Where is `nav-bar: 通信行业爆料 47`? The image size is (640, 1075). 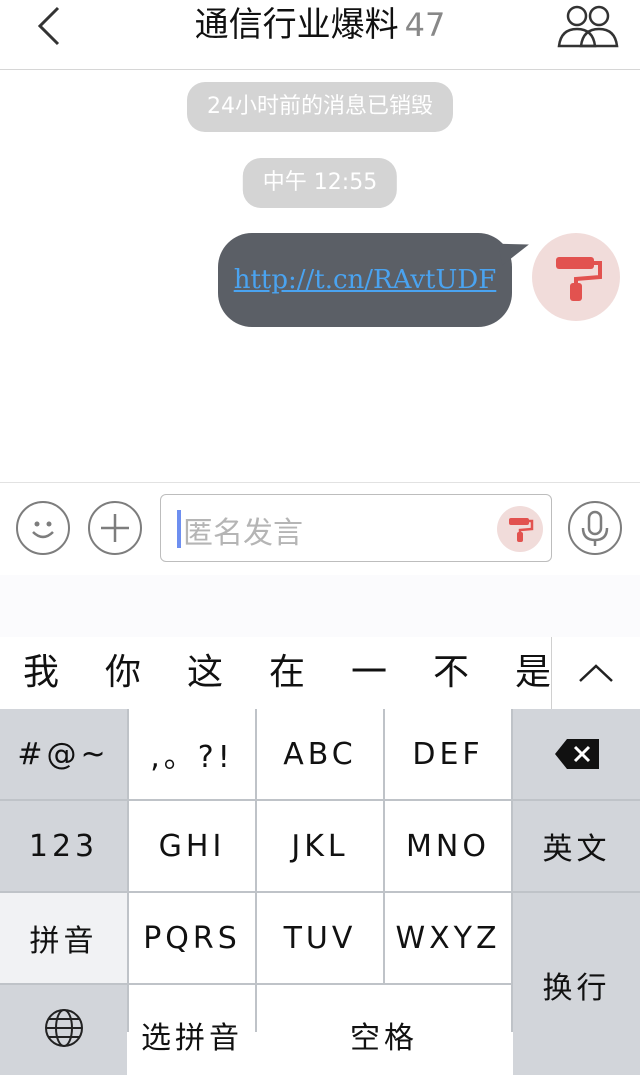 nav-bar: 通信行业爆料 47 is located at coordinates (320, 35).